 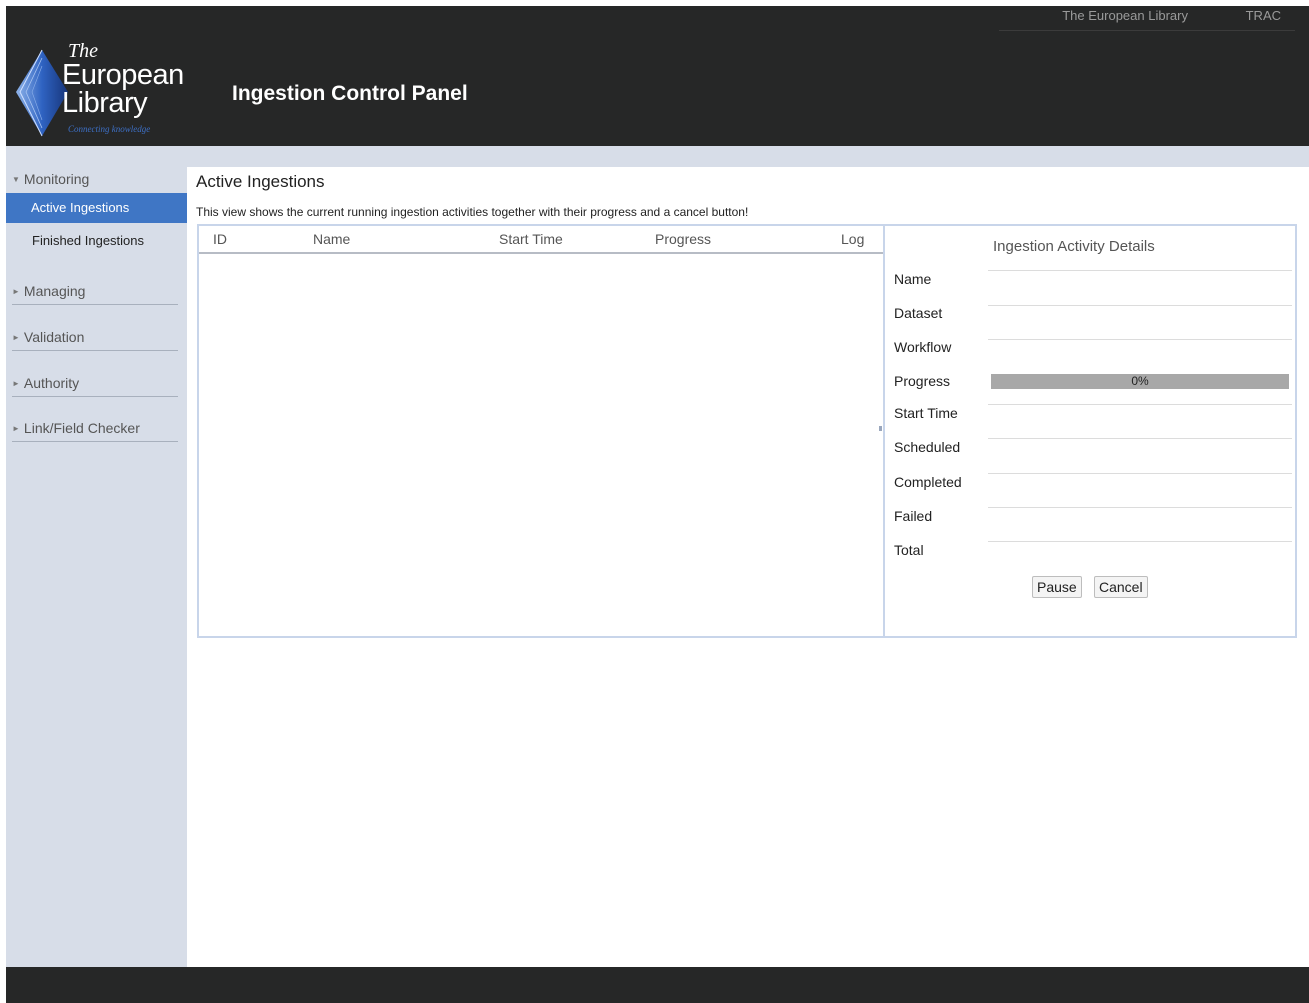 I want to click on progress-value: 0%, so click(x=1140, y=381).